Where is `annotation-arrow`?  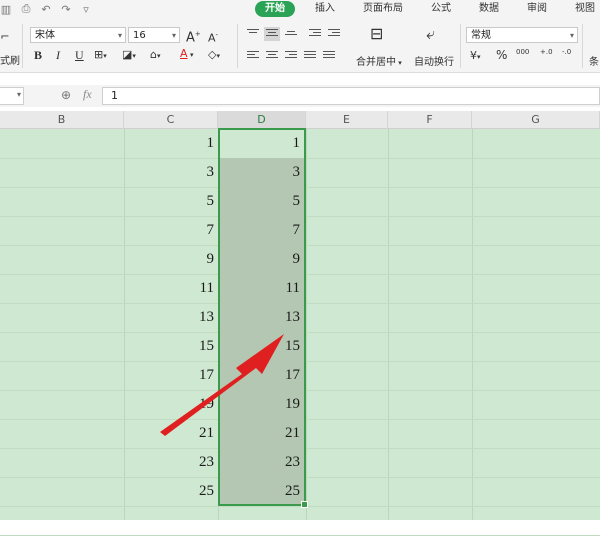
annotation-arrow is located at coordinates (222, 385).